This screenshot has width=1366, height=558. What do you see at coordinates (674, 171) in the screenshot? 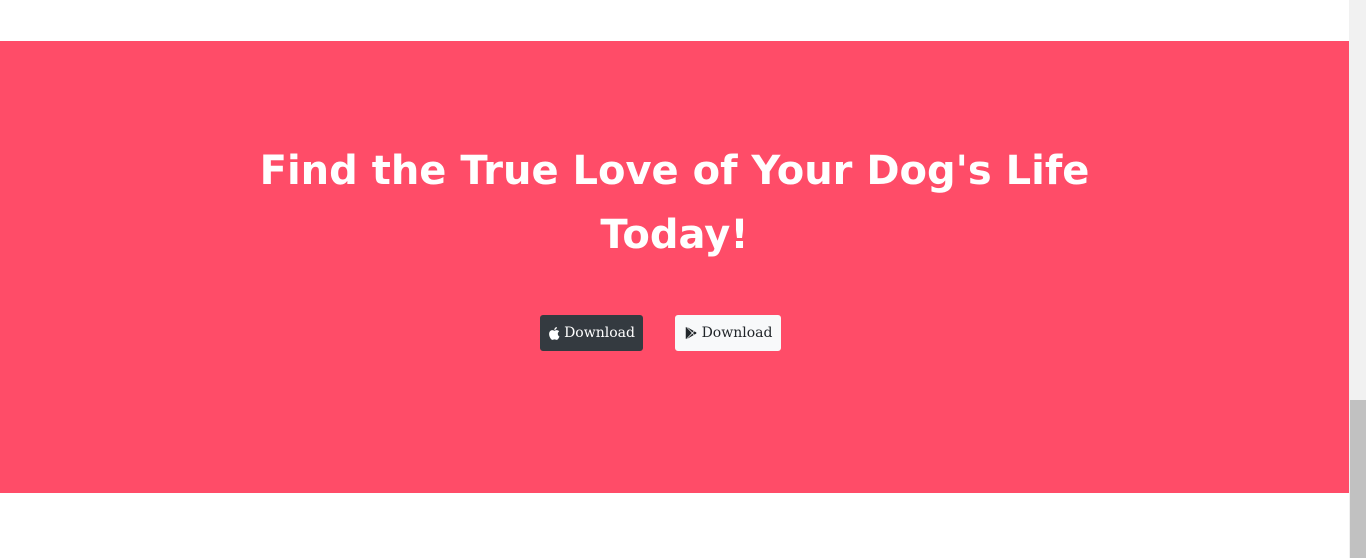
I see `cta-heading-line-1: Find the True Love of Your Dog's Life` at bounding box center [674, 171].